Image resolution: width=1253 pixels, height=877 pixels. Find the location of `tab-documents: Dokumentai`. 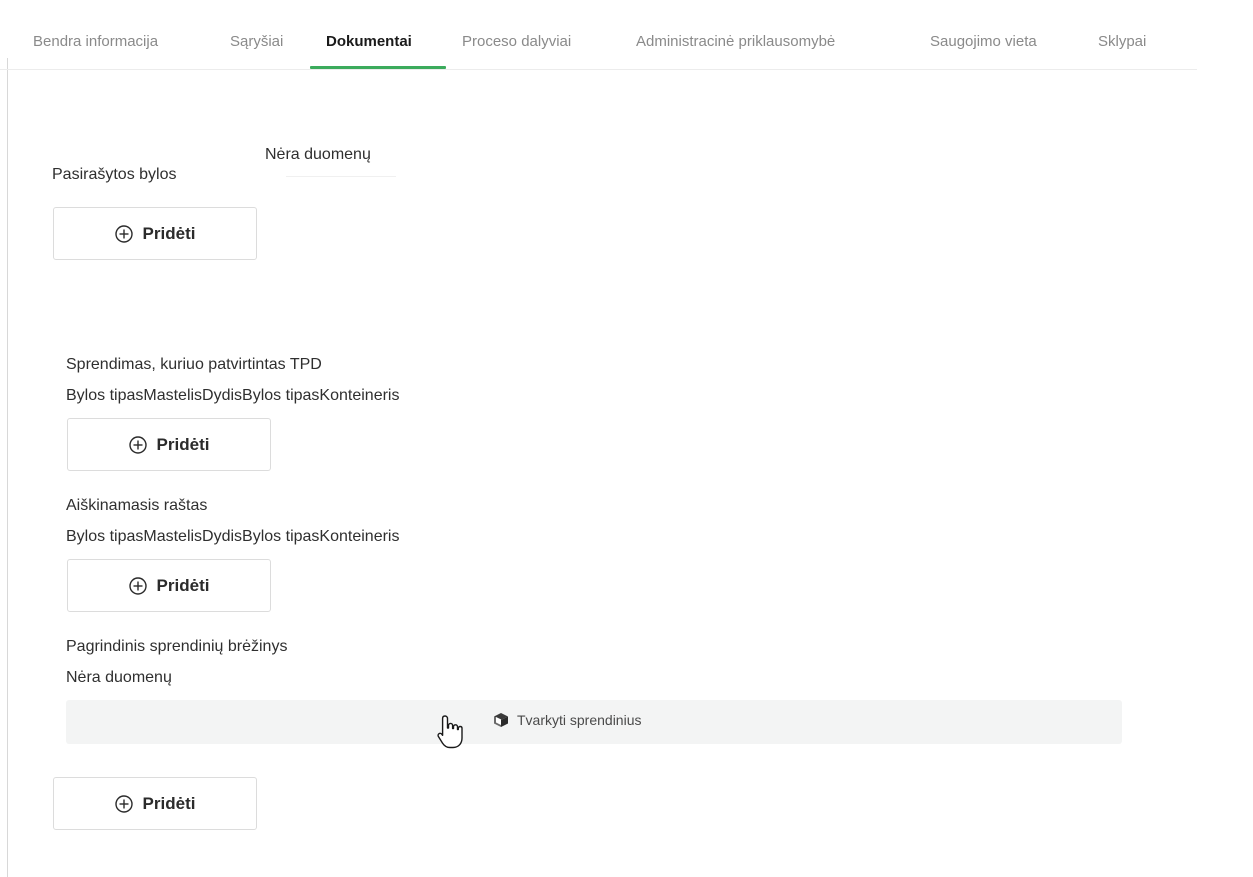

tab-documents: Dokumentai is located at coordinates (369, 41).